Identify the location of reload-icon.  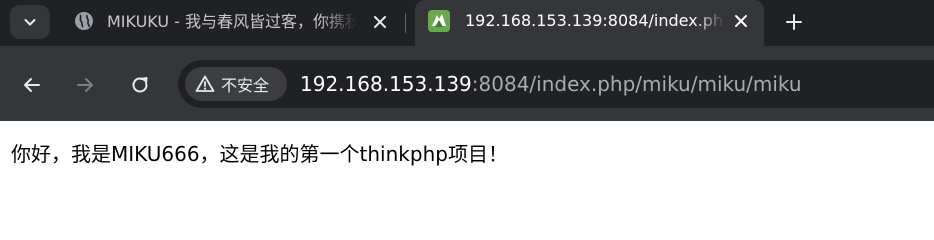
(140, 85).